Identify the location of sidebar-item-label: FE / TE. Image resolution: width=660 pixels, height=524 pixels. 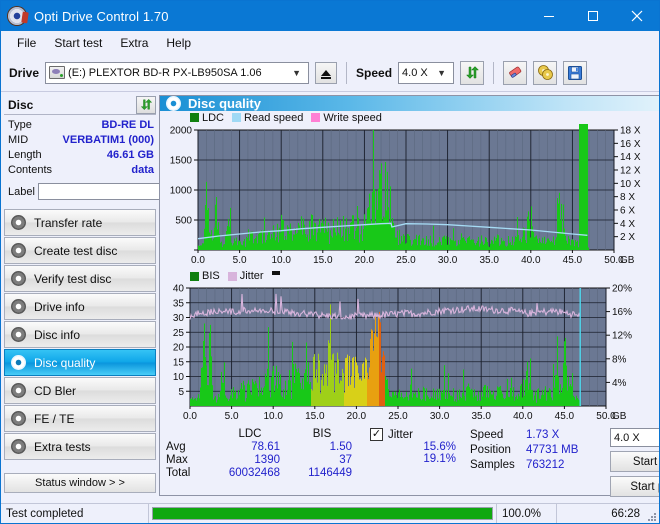
(54, 418).